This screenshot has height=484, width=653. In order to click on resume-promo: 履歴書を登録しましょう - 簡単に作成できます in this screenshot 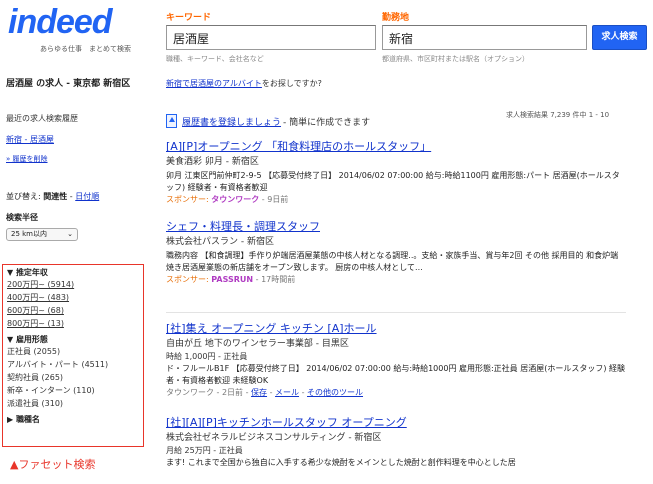, I will do `click(268, 121)`.